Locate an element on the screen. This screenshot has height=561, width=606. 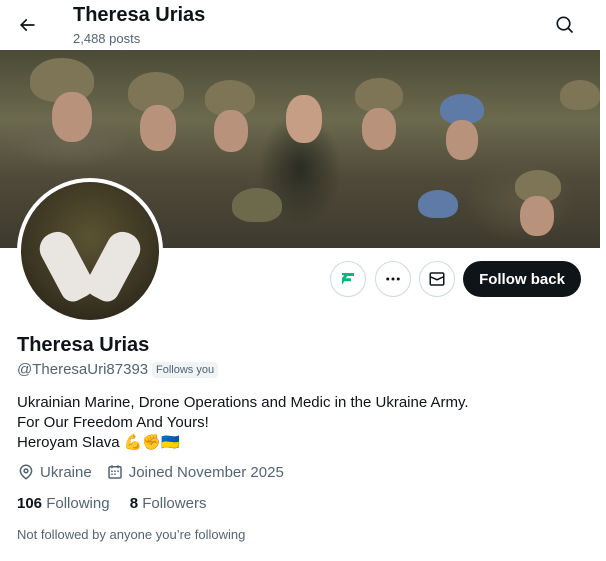
grok-button is located at coordinates (348, 279).